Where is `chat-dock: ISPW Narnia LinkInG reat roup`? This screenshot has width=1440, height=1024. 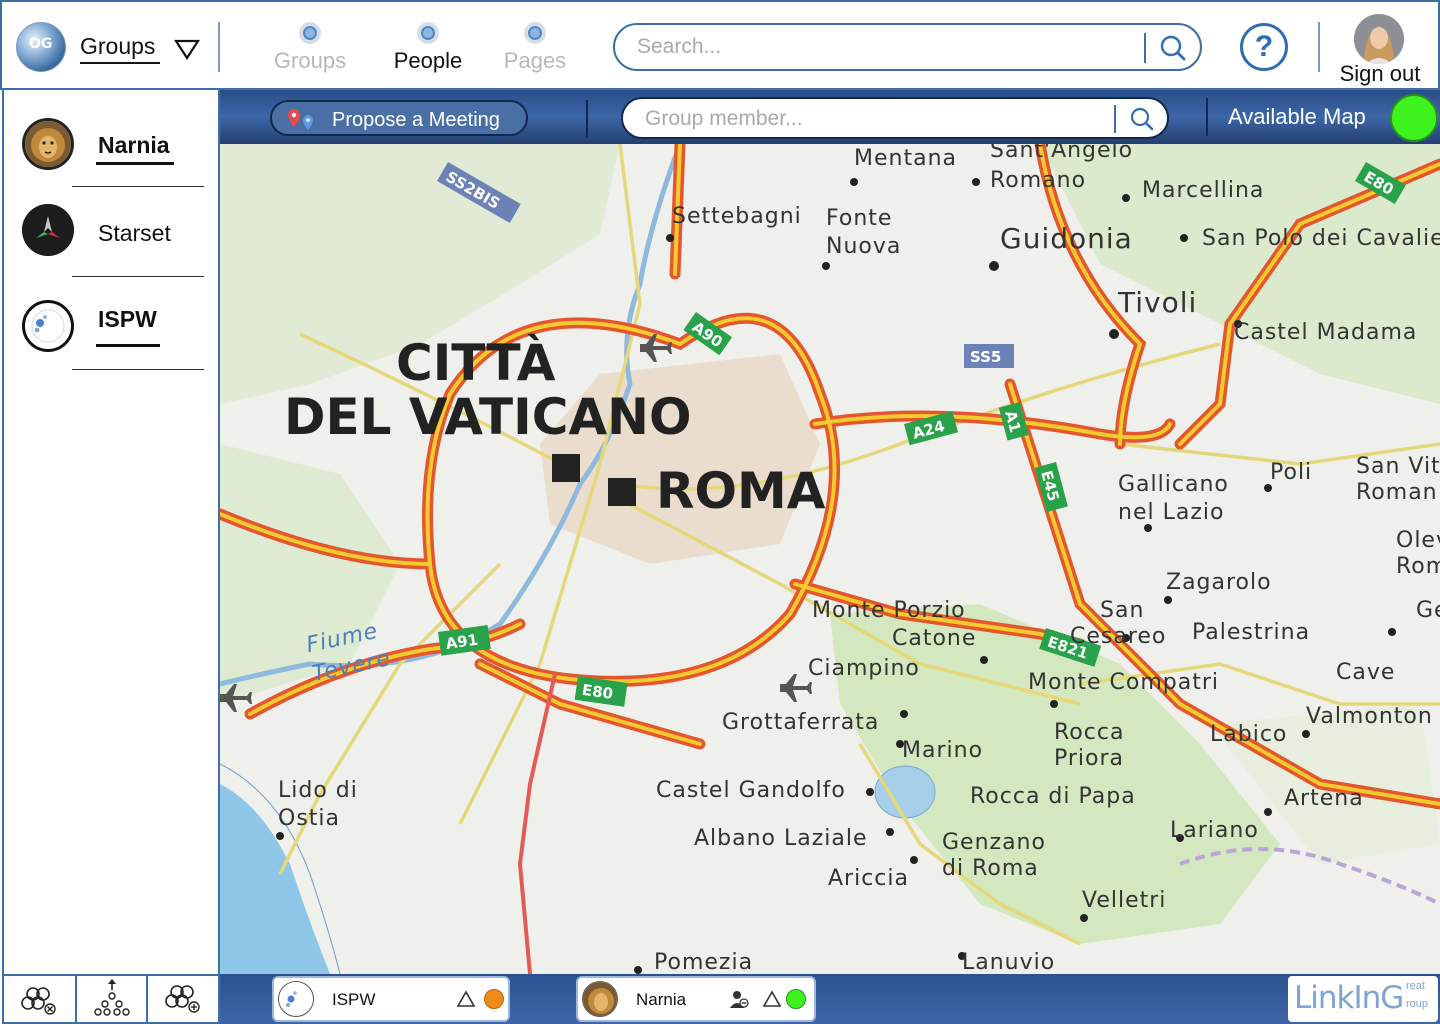 chat-dock: ISPW Narnia LinkInG reat roup is located at coordinates (830, 999).